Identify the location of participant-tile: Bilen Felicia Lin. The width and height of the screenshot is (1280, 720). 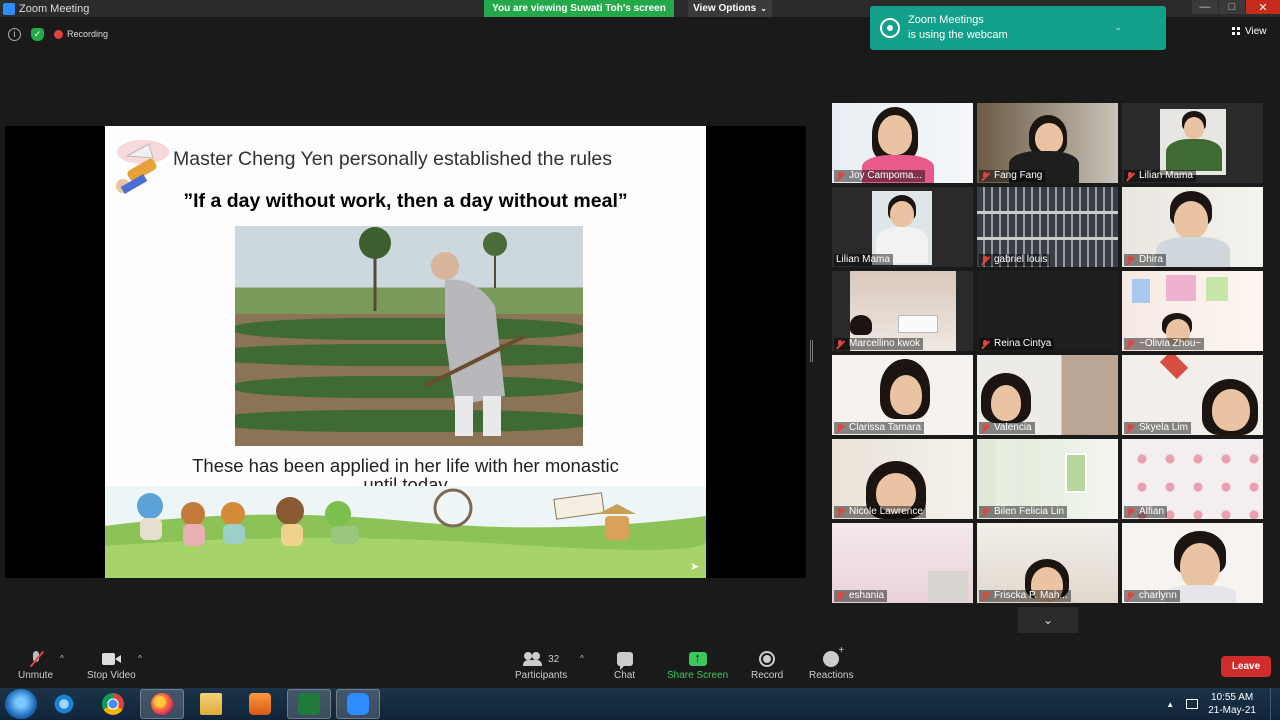
(1047, 479).